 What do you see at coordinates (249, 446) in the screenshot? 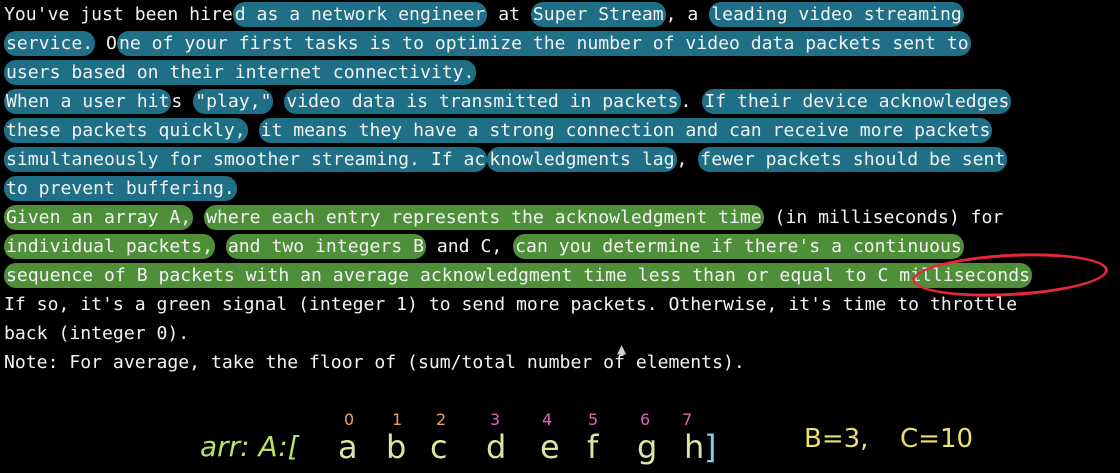
I see `handwritten-array-label: arr: A:[` at bounding box center [249, 446].